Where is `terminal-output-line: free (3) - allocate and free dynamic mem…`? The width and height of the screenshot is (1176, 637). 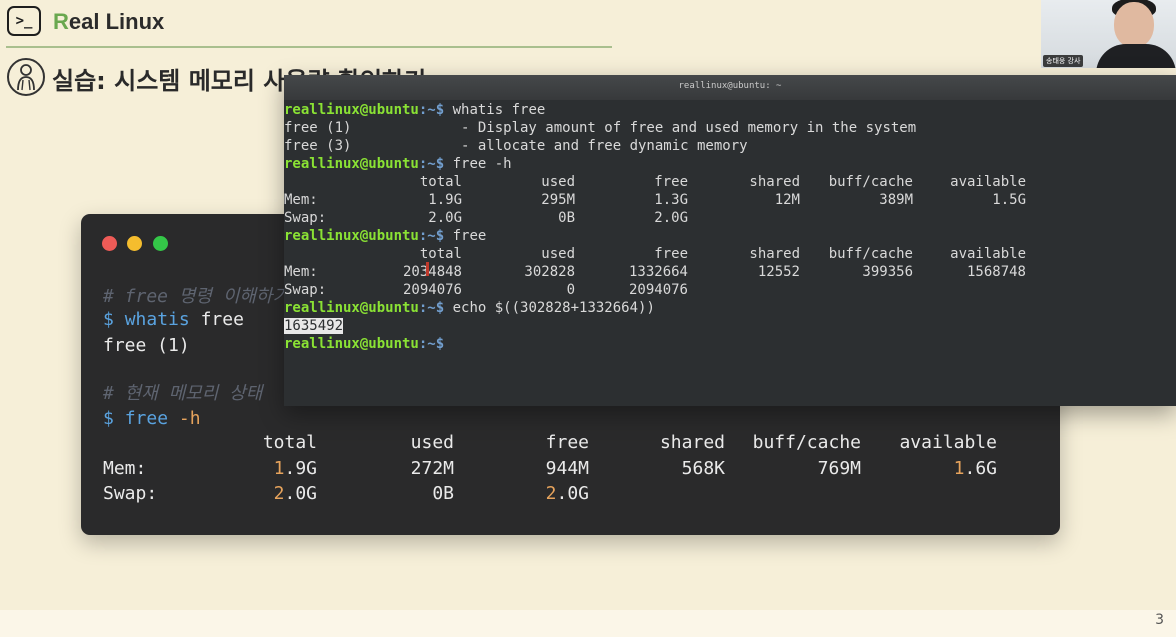
terminal-output-line: free (3) - allocate and free dynamic mem… is located at coordinates (516, 146).